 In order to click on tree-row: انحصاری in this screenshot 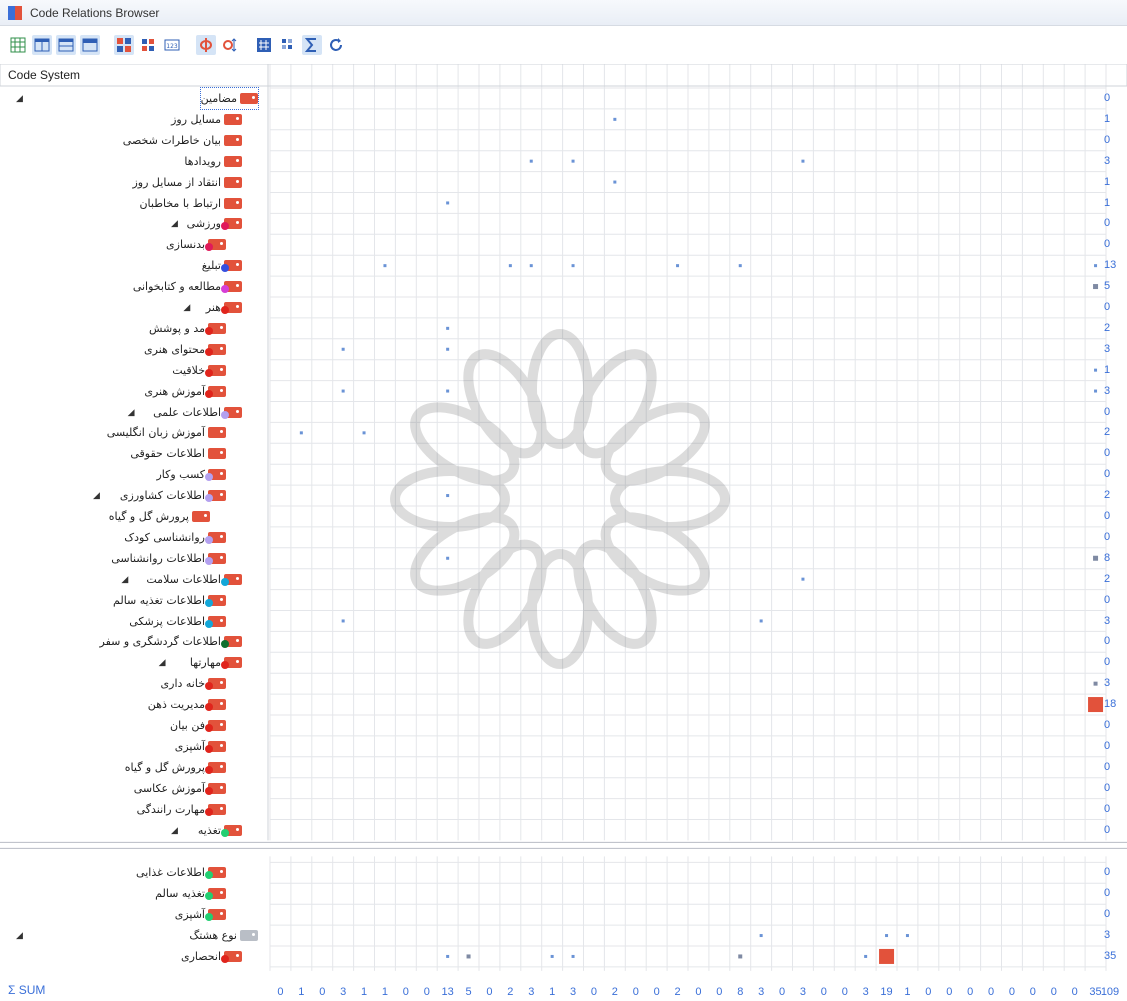, I will do `click(211, 956)`.